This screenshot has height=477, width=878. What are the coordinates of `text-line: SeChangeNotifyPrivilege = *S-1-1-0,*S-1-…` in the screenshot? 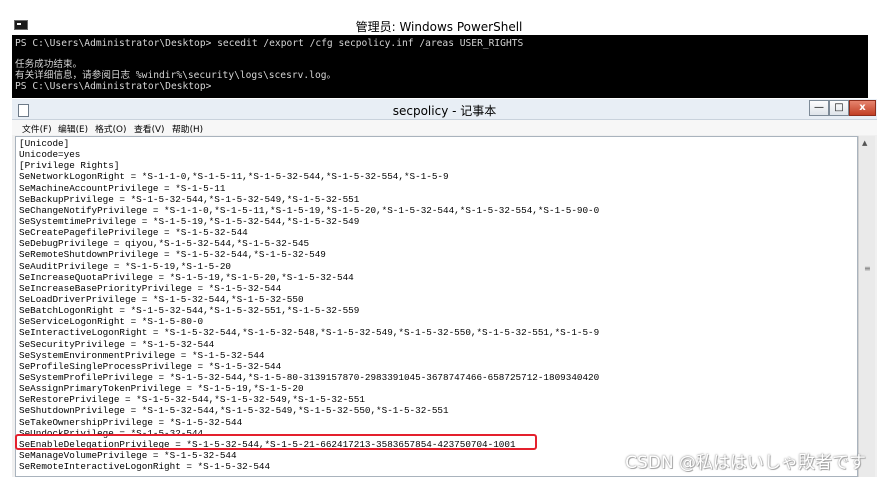 It's located at (309, 210).